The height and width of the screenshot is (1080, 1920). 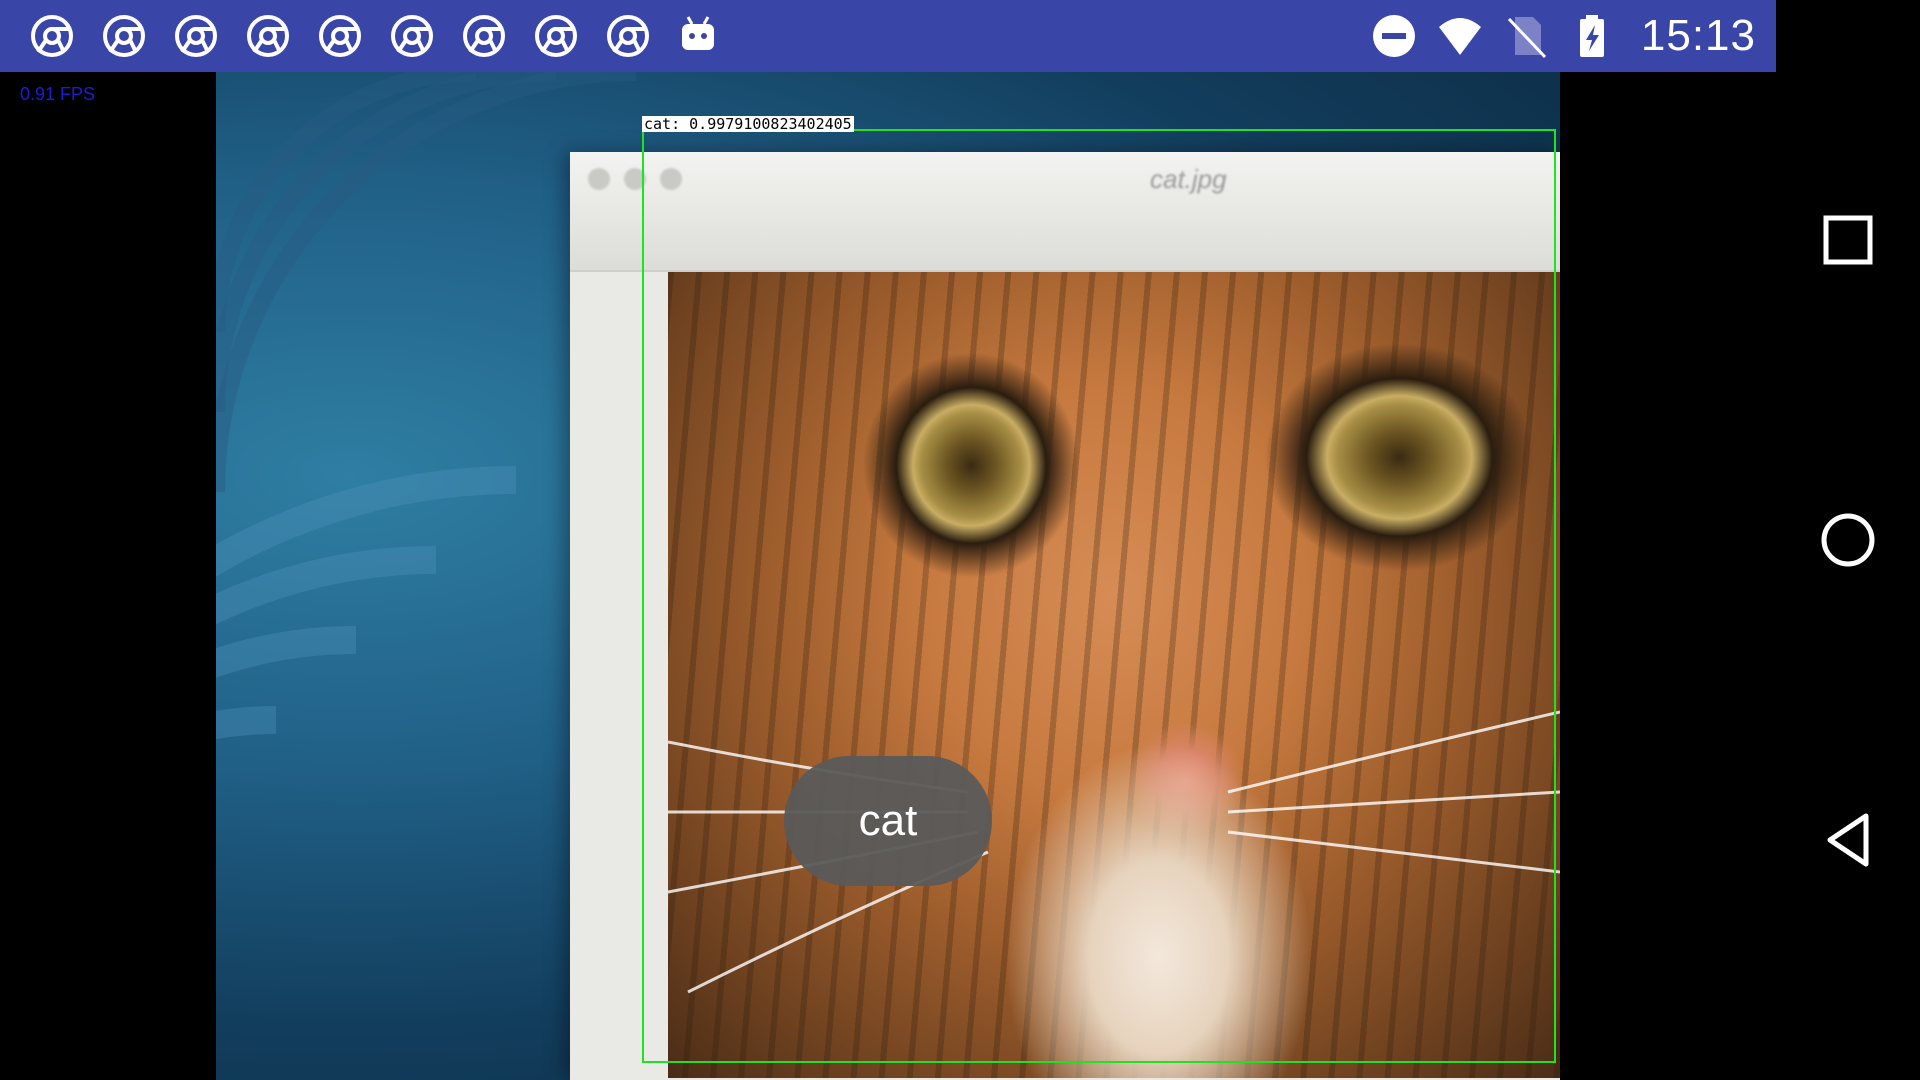 I want to click on navigation-bar, so click(x=1848, y=540).